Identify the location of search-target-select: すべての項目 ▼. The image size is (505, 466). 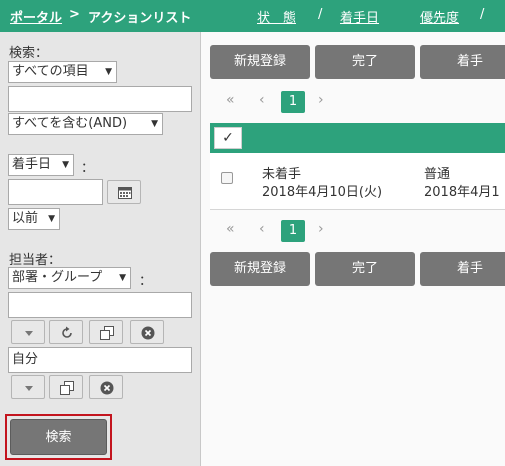
(62, 72).